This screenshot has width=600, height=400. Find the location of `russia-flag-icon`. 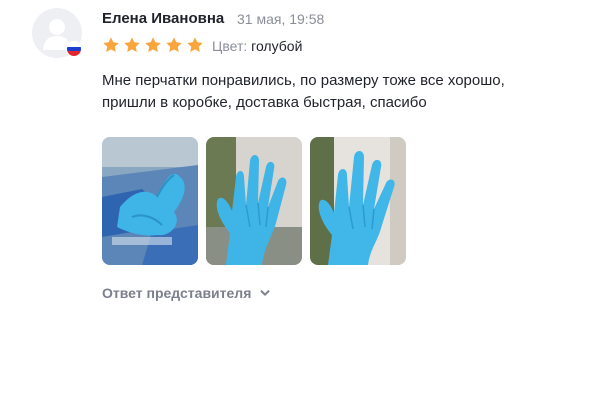

russia-flag-icon is located at coordinates (74, 49).